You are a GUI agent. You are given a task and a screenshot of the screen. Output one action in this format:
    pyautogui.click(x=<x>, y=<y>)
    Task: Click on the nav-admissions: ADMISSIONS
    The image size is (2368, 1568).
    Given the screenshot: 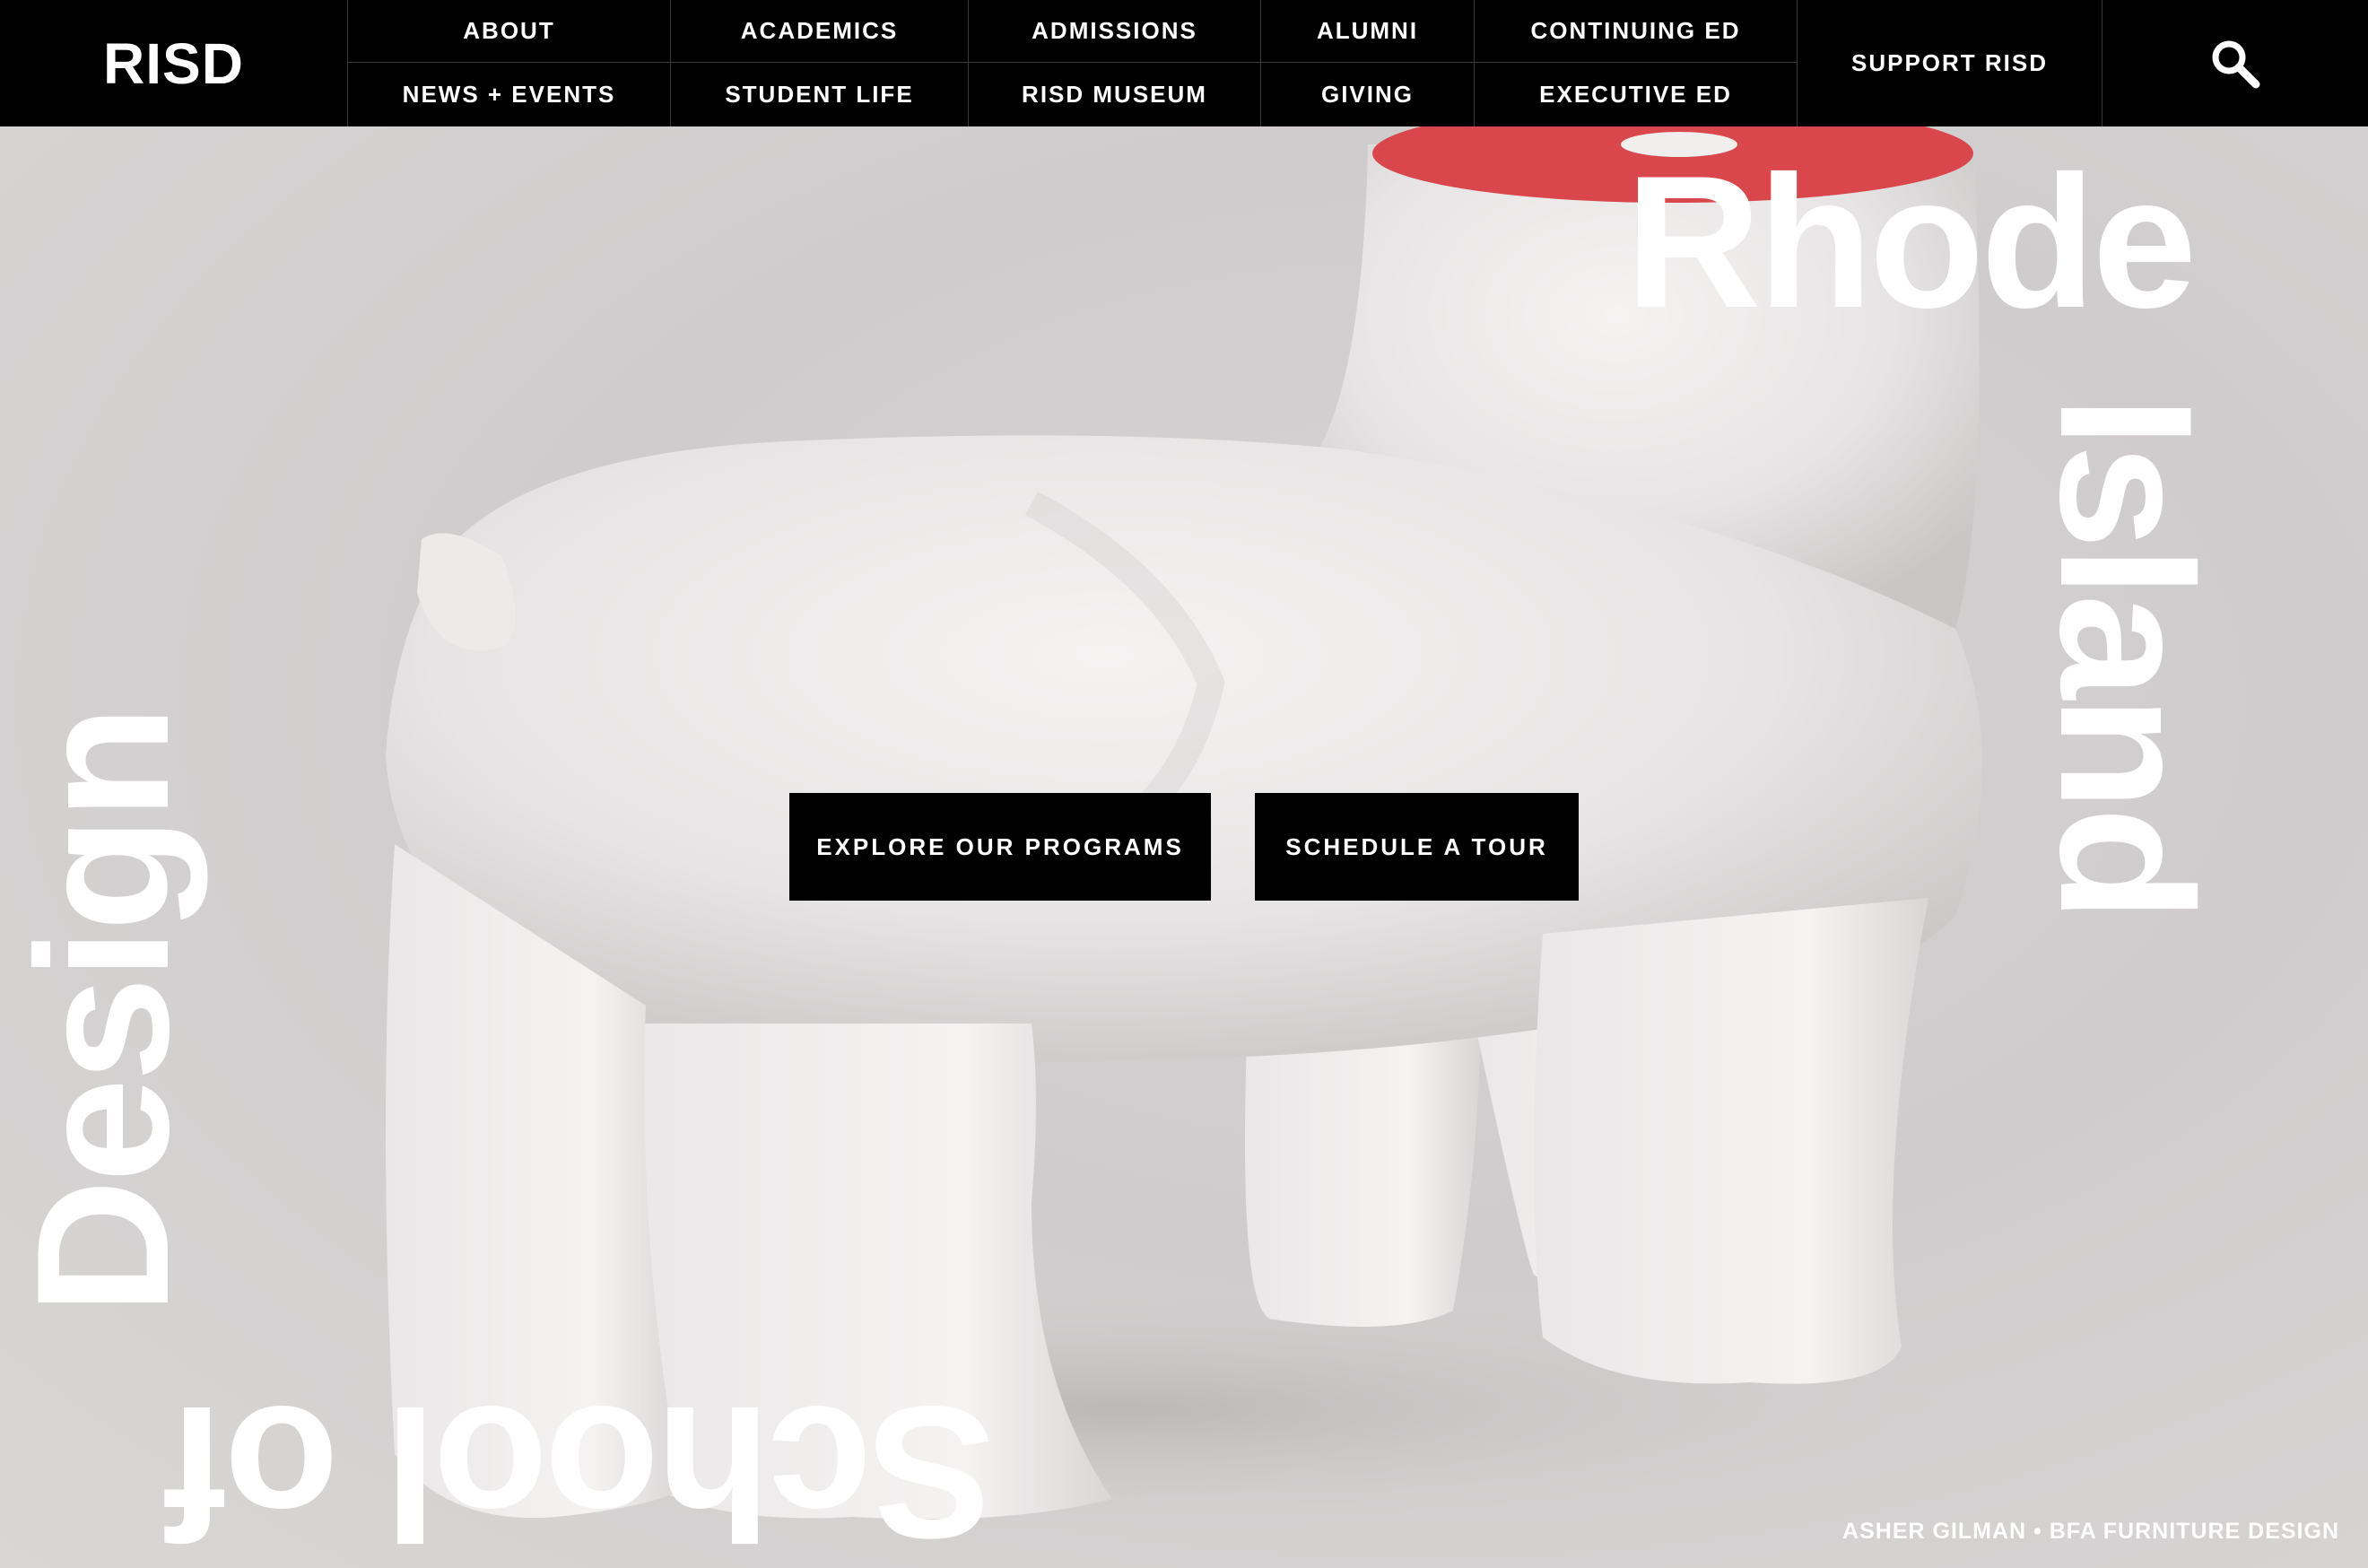 What is the action you would take?
    pyautogui.click(x=1115, y=31)
    